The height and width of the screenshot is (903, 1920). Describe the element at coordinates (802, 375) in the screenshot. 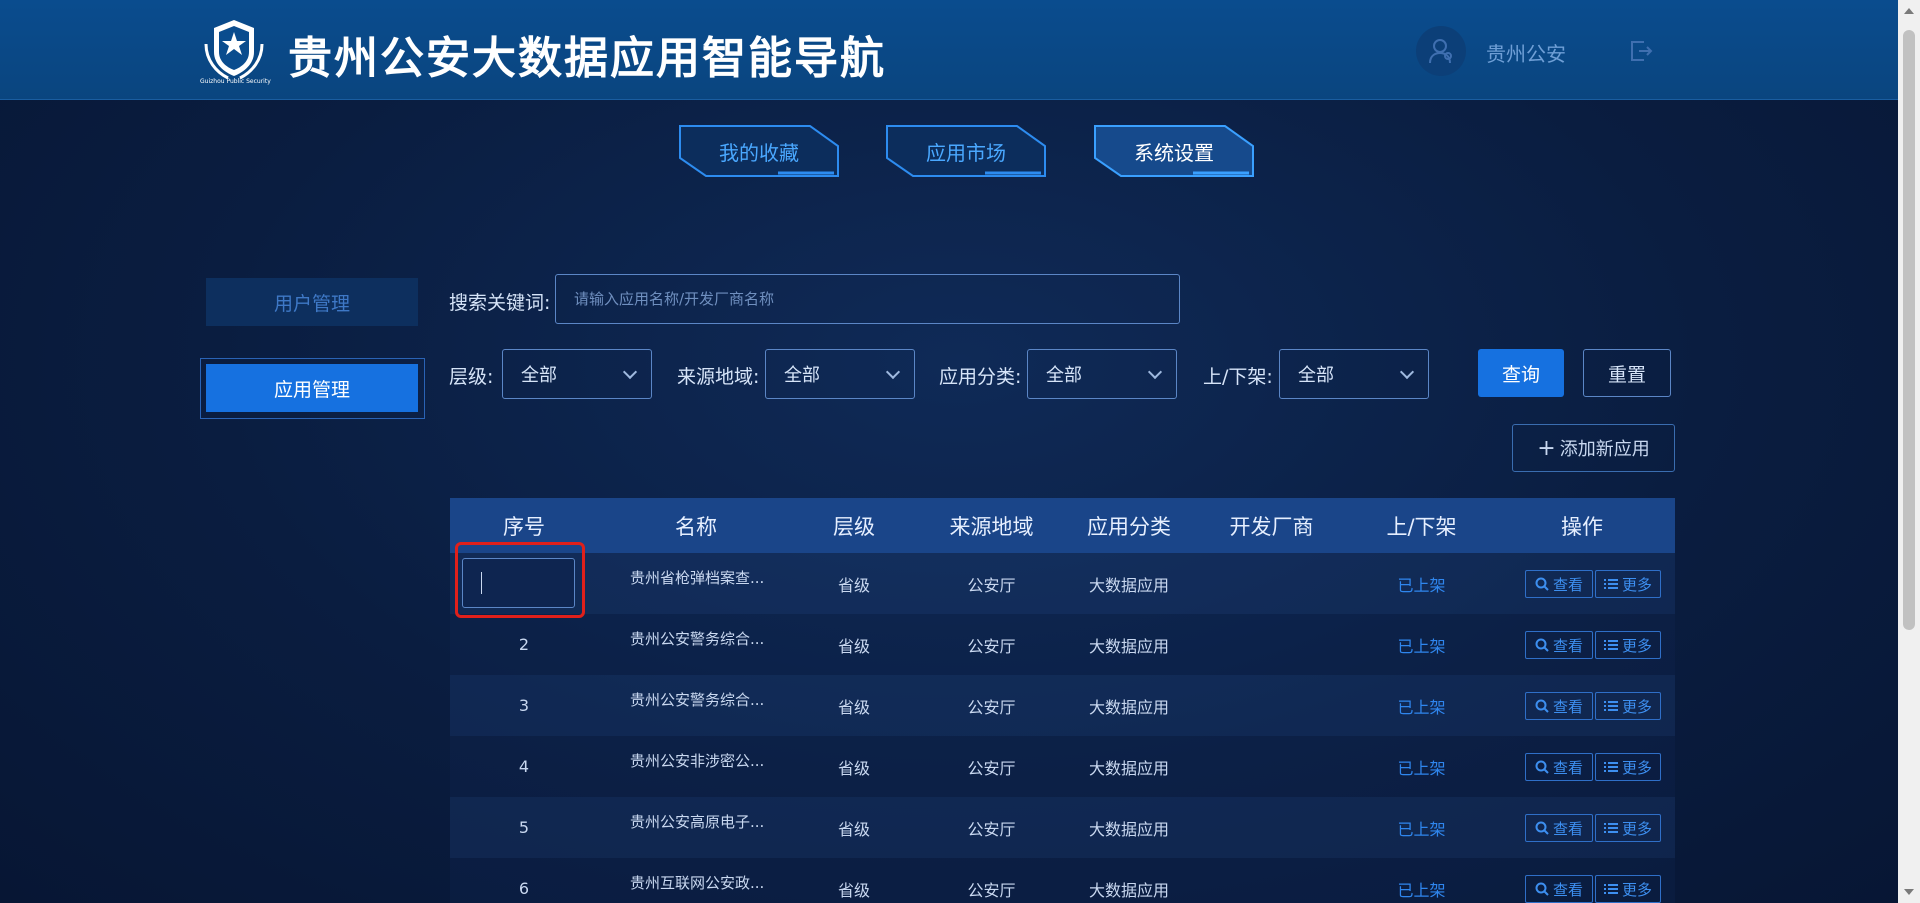

I see `region-select-value: 全部` at that location.